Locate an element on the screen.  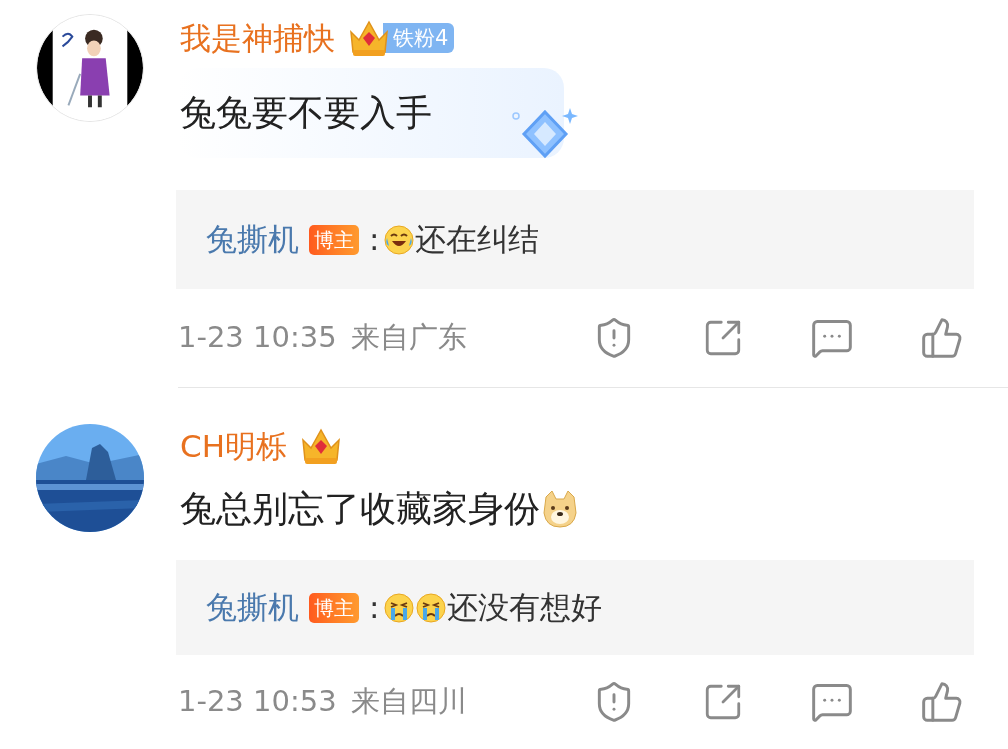
comment-text: 兔兔要不要入手 is located at coordinates (306, 112).